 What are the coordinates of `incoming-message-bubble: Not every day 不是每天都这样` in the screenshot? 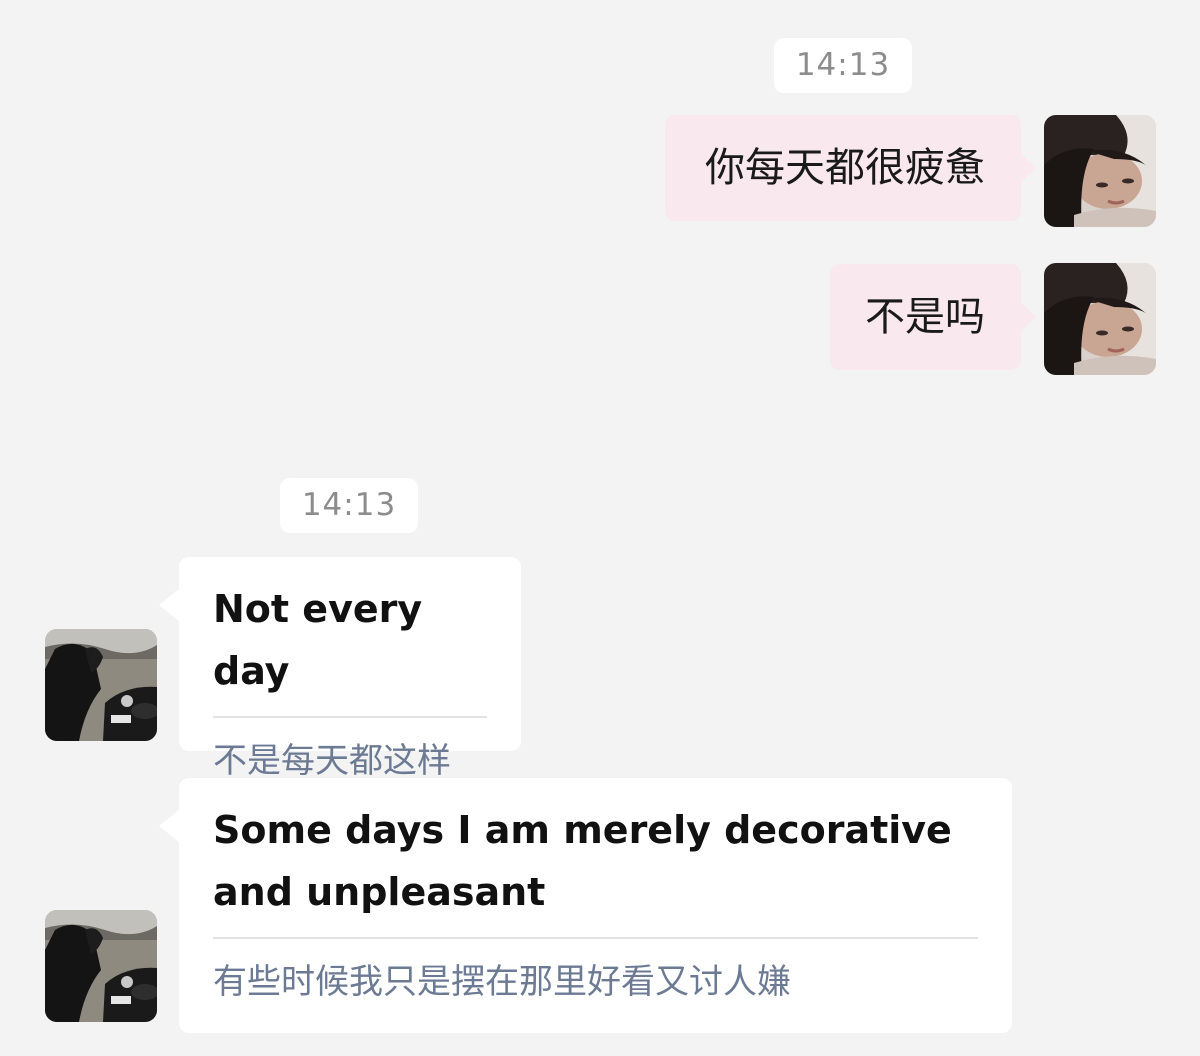 It's located at (340, 669).